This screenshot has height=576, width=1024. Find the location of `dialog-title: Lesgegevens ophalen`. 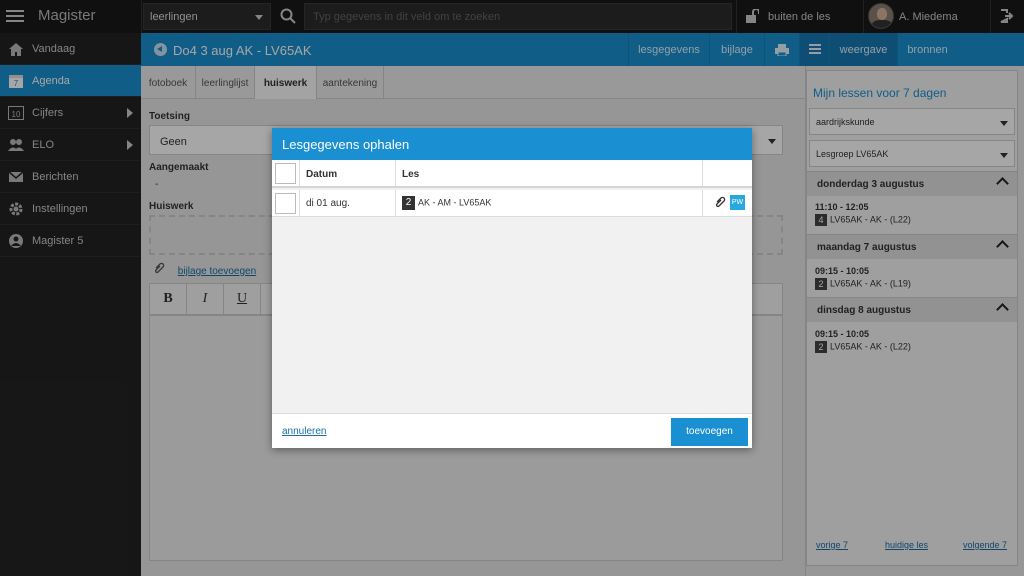

dialog-title: Lesgegevens ophalen is located at coordinates (512, 144).